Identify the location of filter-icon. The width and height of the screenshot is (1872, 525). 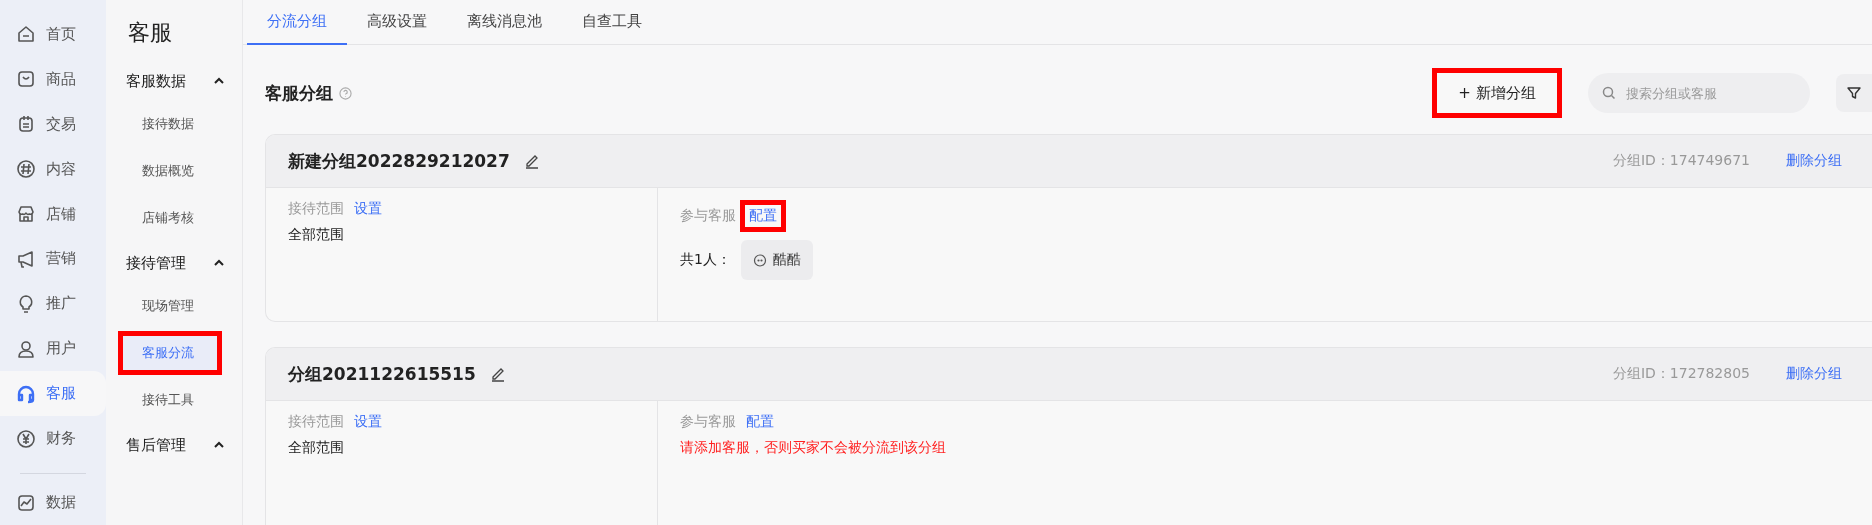
(1854, 93).